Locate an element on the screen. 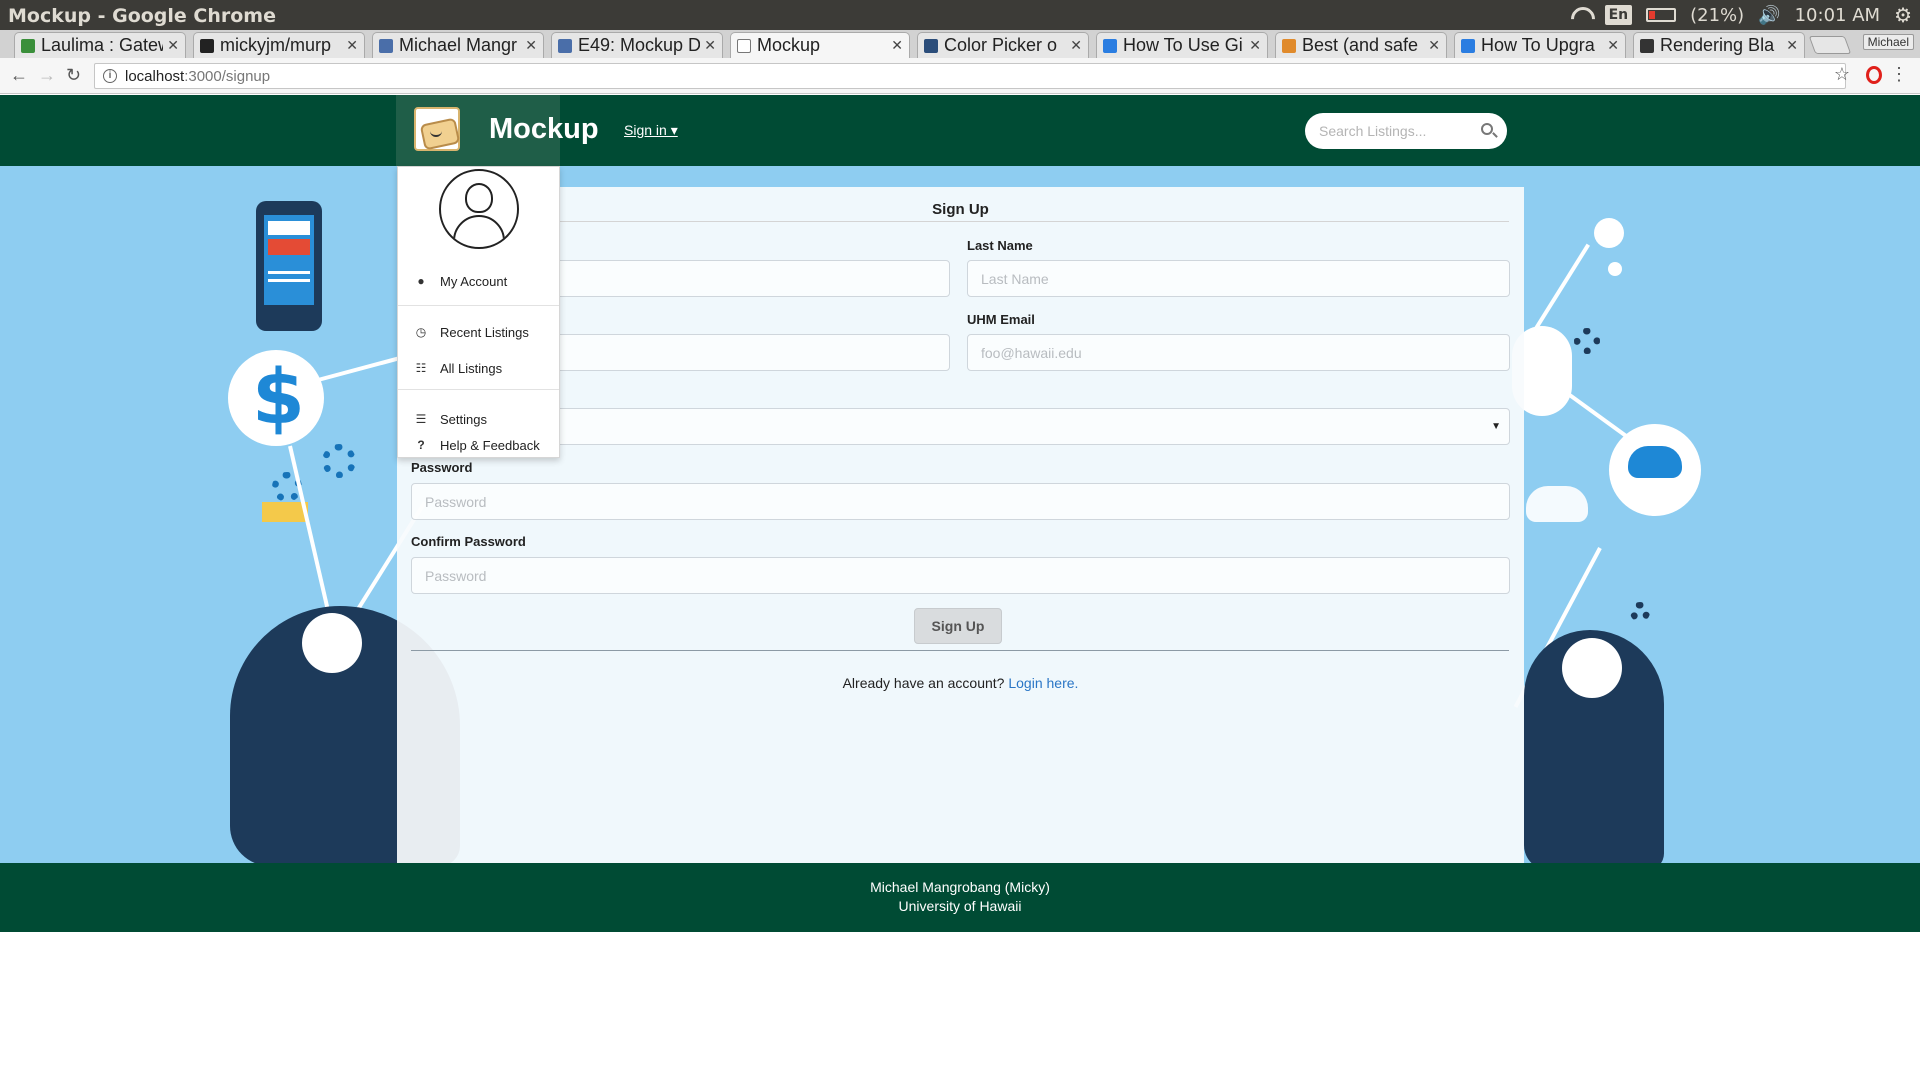 The height and width of the screenshot is (1080, 1920). system-gear-icon: ⚙ is located at coordinates (1903, 15).